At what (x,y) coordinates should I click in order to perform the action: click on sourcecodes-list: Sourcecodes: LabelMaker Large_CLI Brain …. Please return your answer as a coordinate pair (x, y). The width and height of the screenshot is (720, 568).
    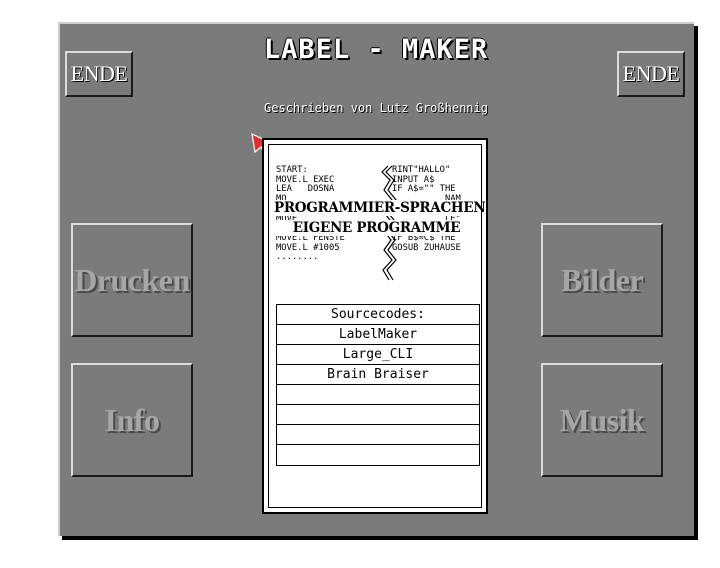
    Looking at the image, I should click on (378, 385).